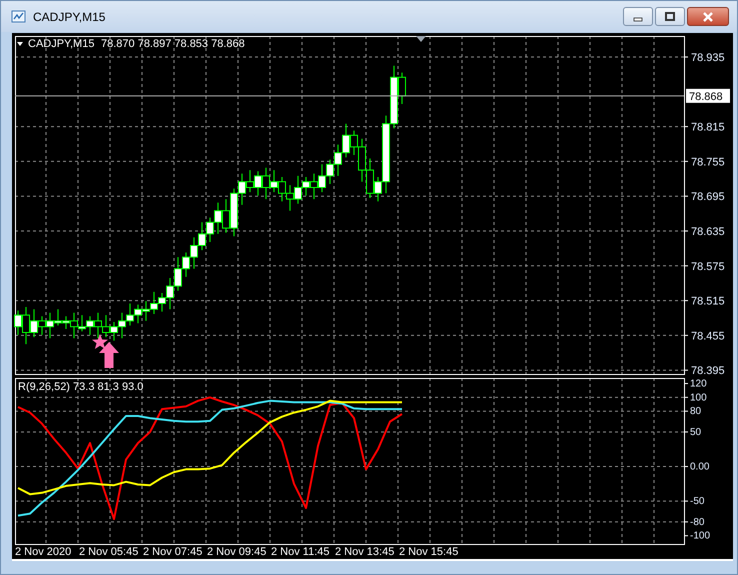 This screenshot has width=738, height=575. I want to click on y-axis-label: -50, so click(697, 502).